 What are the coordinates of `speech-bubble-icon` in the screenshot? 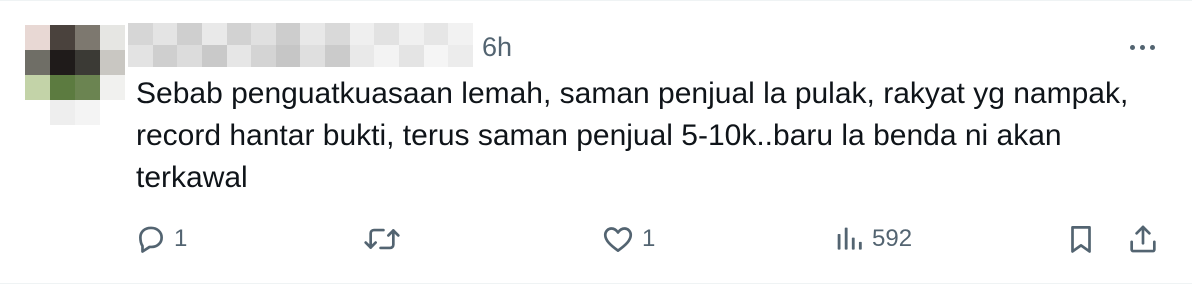 It's located at (151, 239).